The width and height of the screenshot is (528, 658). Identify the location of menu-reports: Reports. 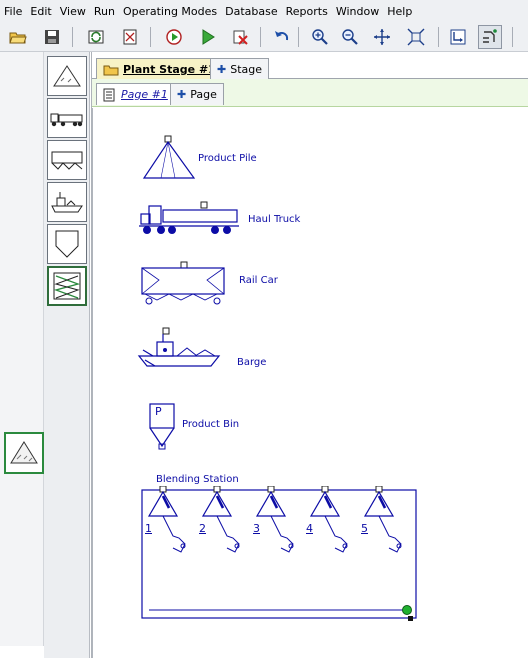
(307, 11).